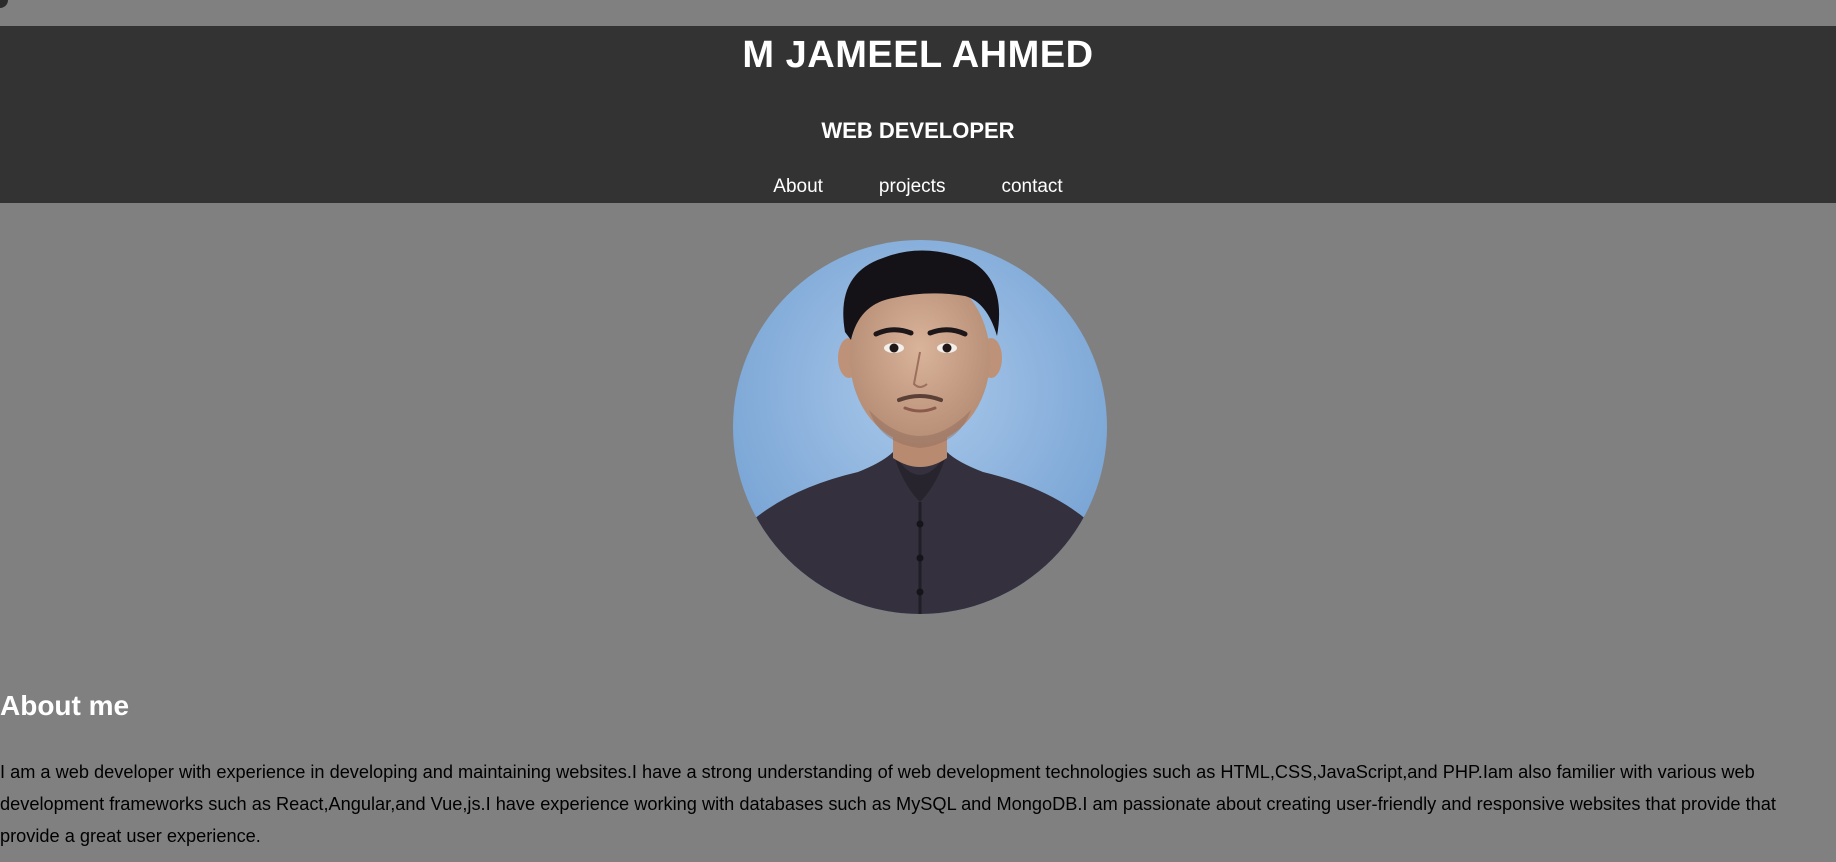 Image resolution: width=1836 pixels, height=862 pixels. Describe the element at coordinates (918, 130) in the screenshot. I see `site-subtitle: WEB DEVELOPER` at that location.